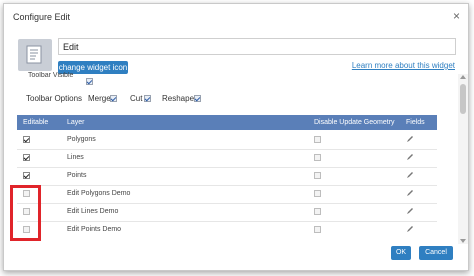 The width and height of the screenshot is (474, 276). I want to click on toolbar-options-label: Toolbar Options, so click(54, 98).